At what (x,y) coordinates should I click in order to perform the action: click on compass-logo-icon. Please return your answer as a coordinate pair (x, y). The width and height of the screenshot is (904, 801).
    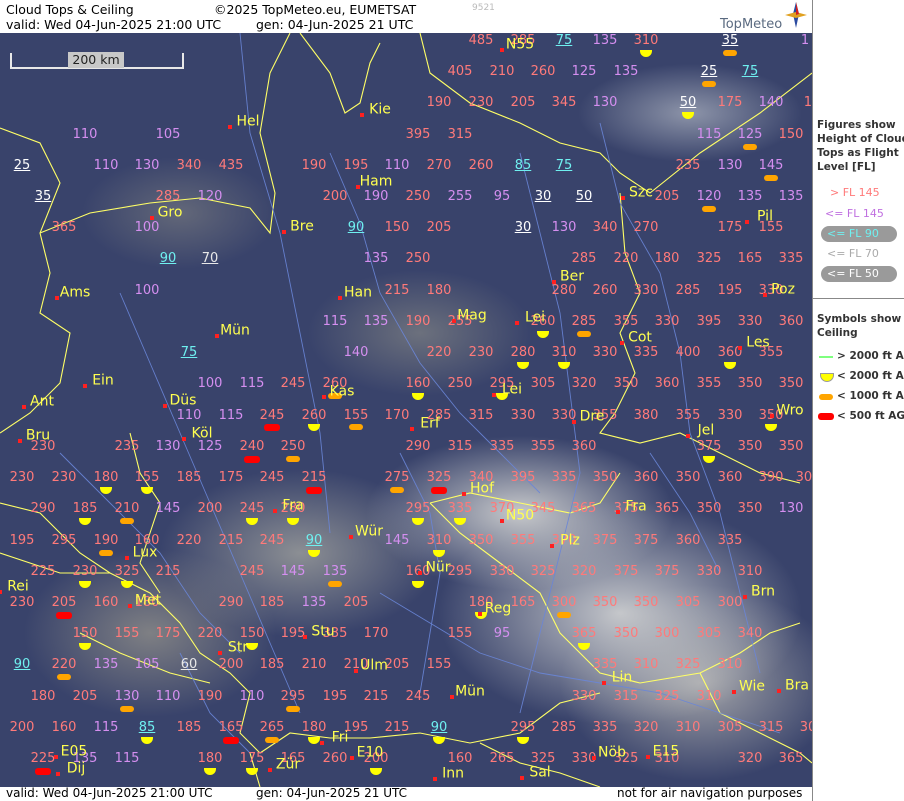
    Looking at the image, I should click on (796, 15).